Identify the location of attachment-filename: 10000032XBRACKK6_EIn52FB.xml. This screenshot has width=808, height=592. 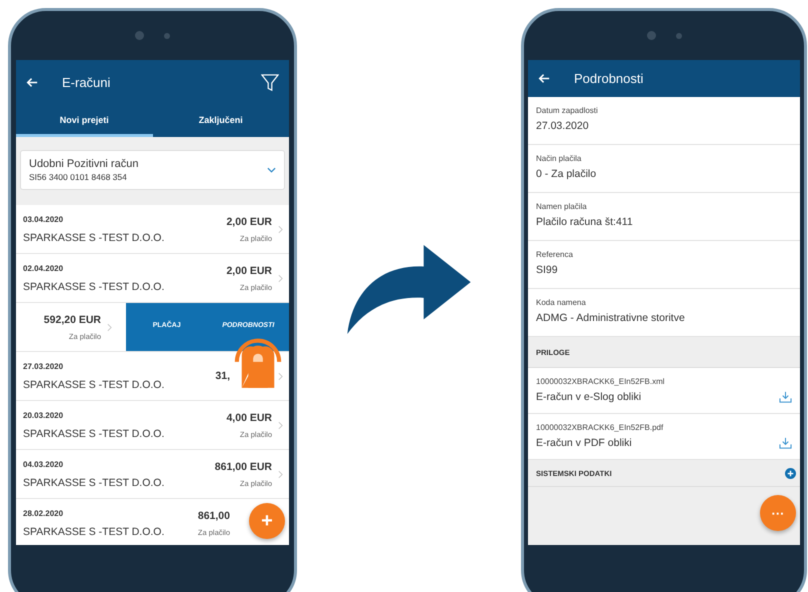
(601, 381).